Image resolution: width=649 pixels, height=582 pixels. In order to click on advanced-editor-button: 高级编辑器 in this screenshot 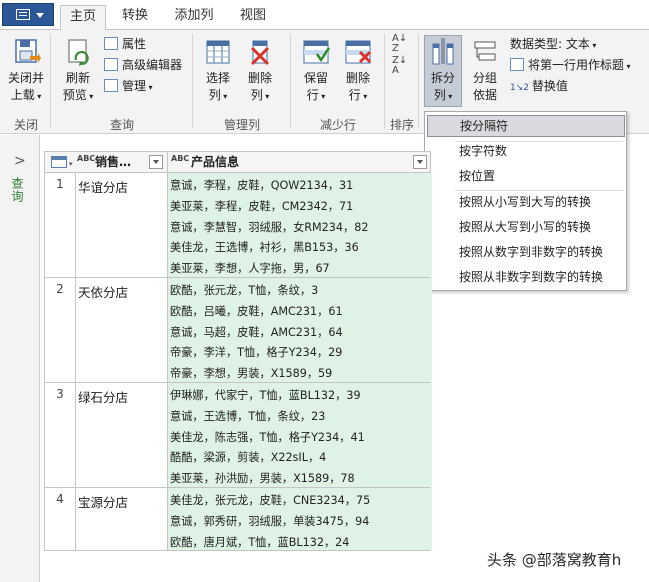, I will do `click(143, 65)`.